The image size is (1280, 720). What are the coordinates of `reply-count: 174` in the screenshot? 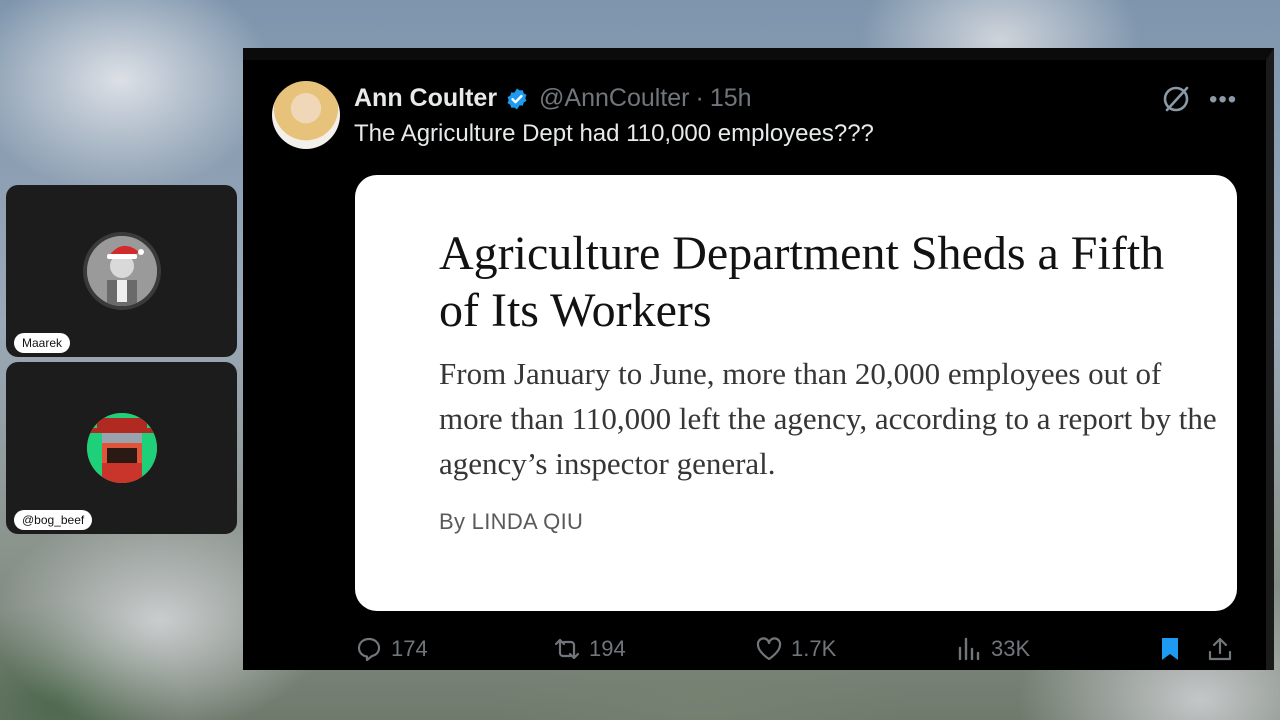 It's located at (409, 648).